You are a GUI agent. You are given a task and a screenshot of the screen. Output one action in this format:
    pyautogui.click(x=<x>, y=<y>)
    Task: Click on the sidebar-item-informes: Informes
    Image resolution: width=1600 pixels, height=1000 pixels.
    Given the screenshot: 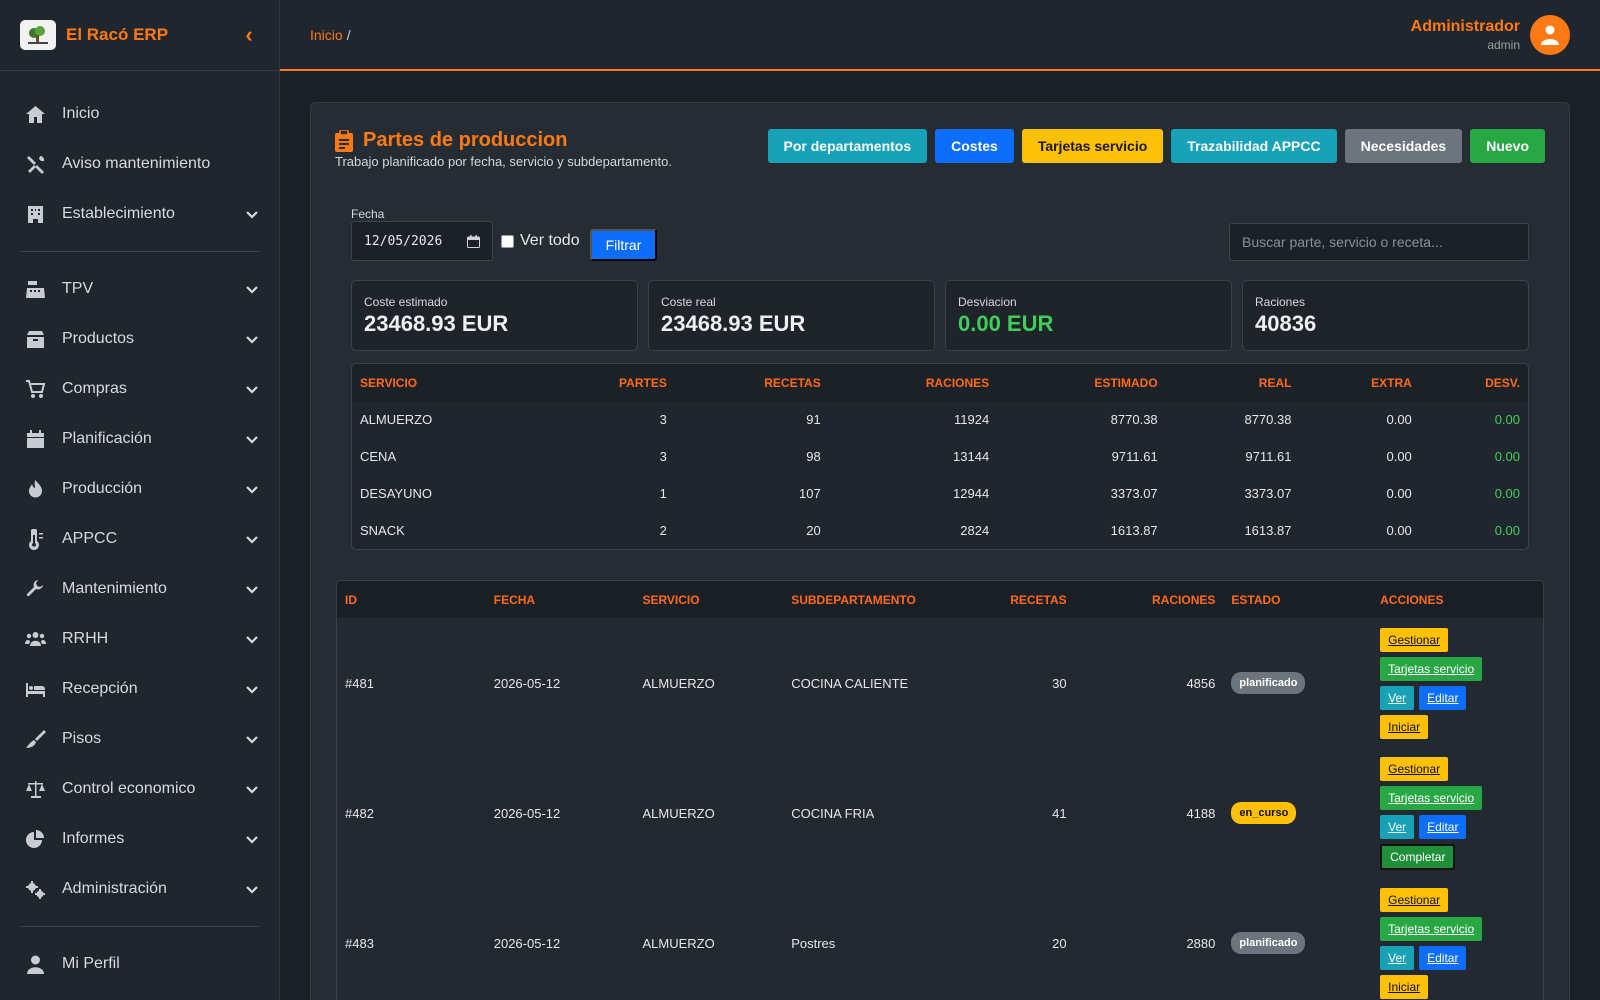 What is the action you would take?
    pyautogui.click(x=139, y=839)
    